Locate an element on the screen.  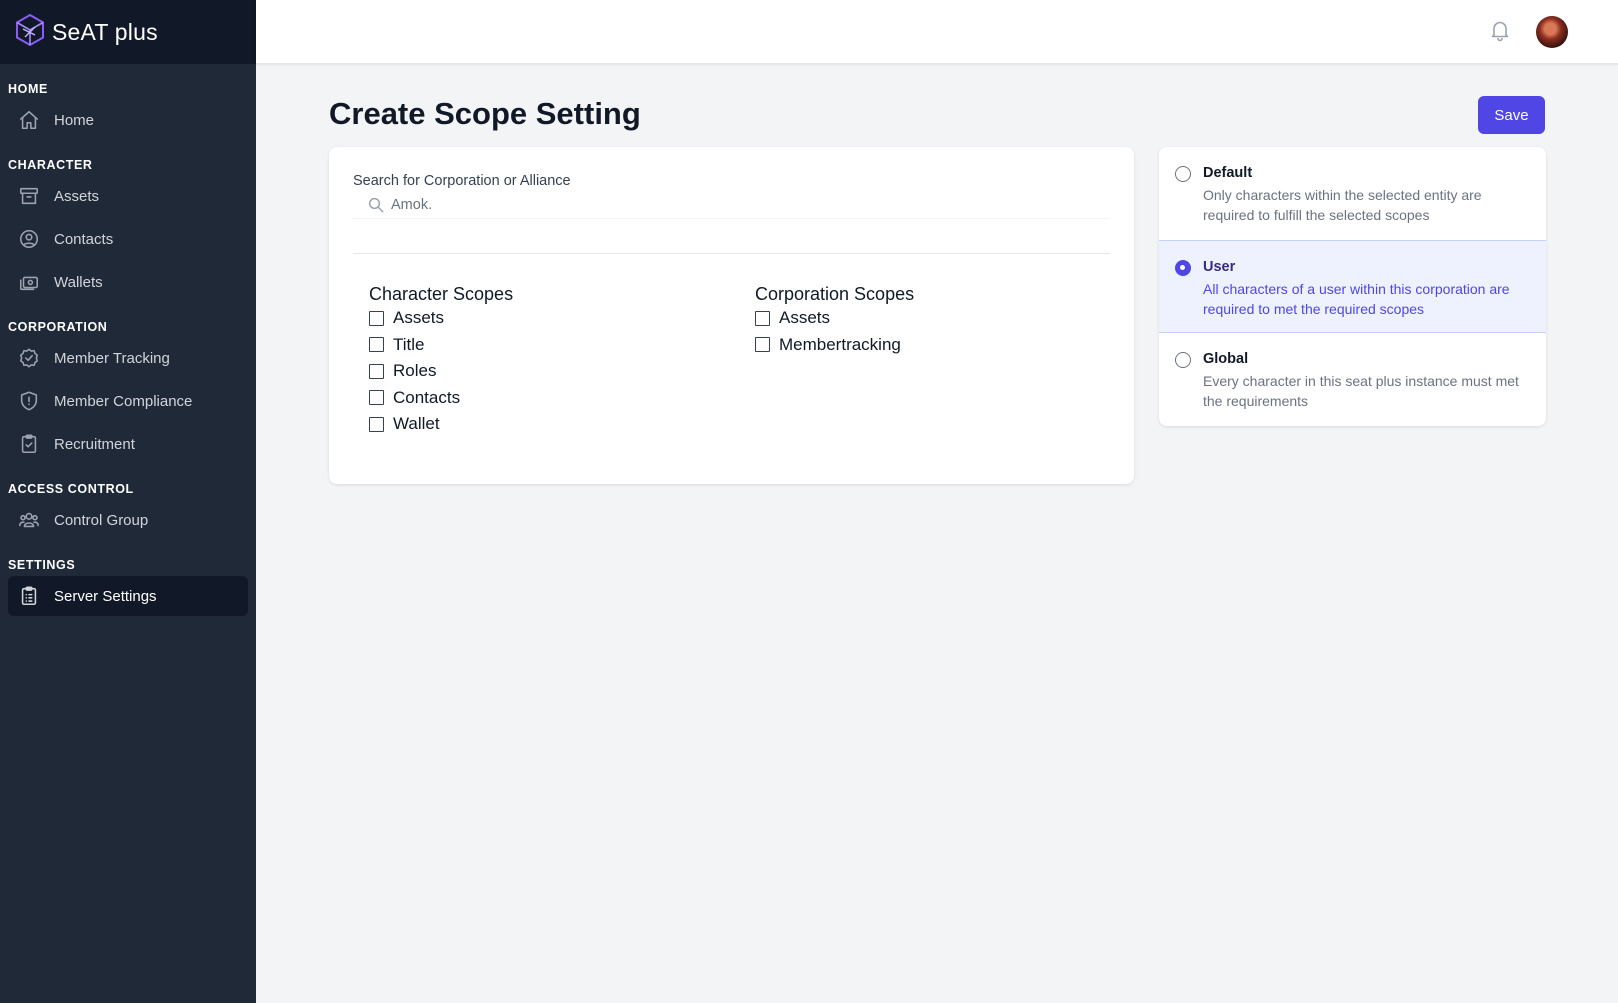
sidebar-item-wallets: Wallets is located at coordinates (128, 282).